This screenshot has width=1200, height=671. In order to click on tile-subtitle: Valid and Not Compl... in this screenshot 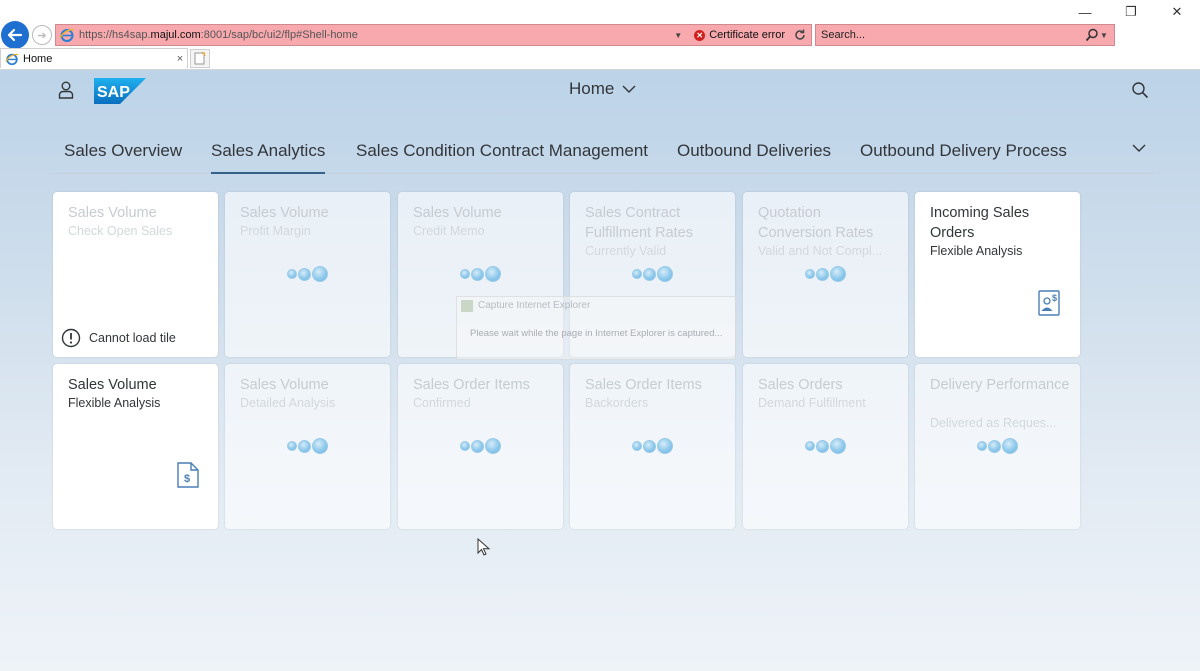, I will do `click(820, 251)`.